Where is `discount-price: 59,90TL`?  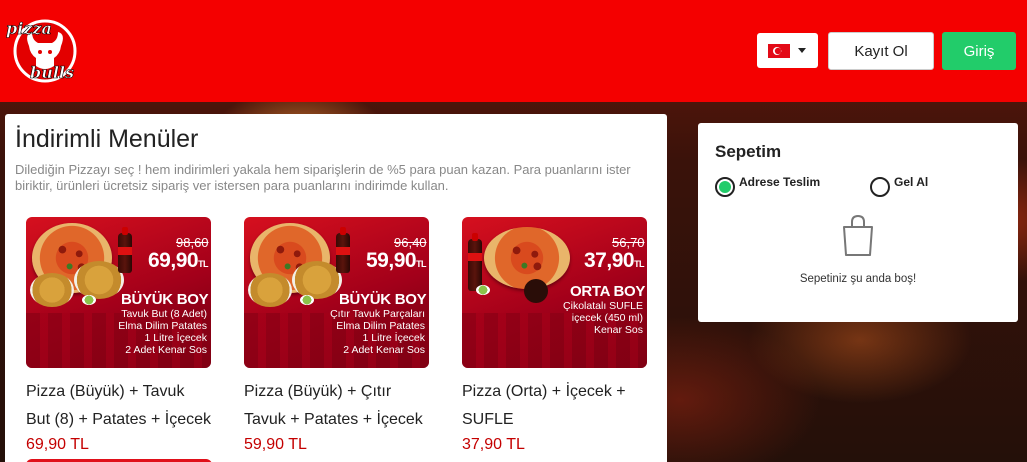
discount-price: 59,90TL is located at coordinates (396, 260).